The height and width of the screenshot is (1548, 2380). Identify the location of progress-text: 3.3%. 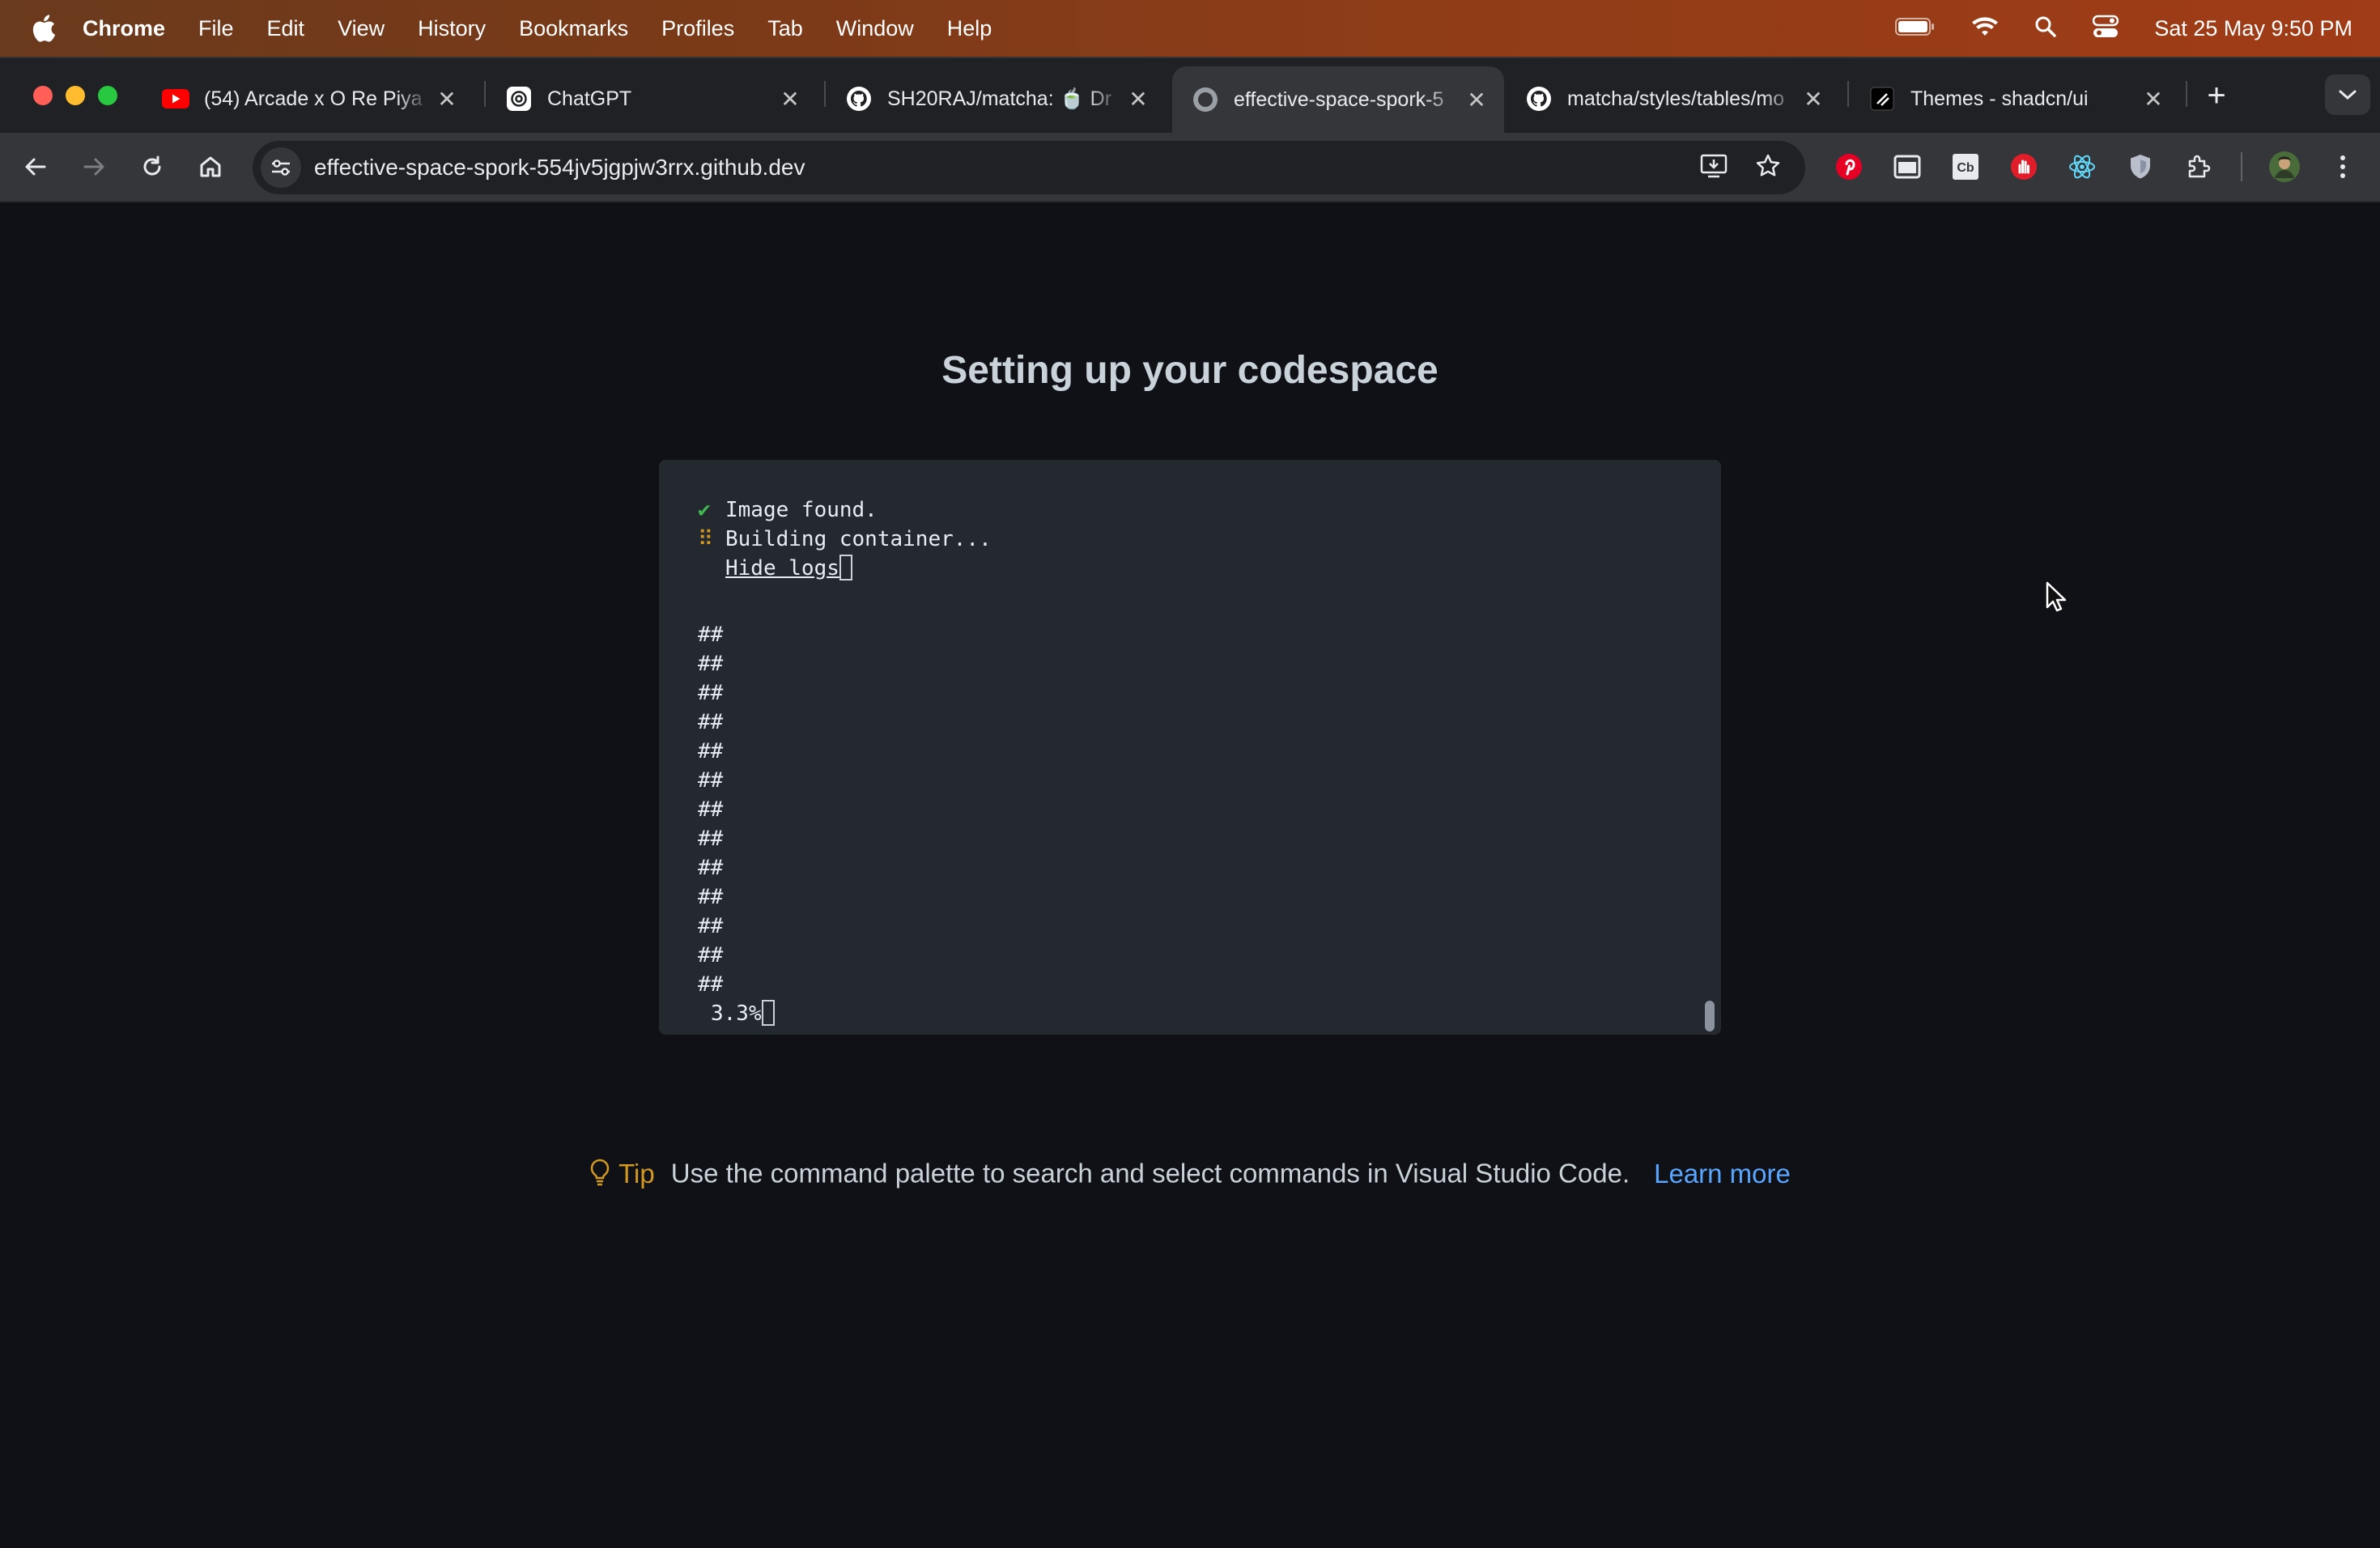
(737, 1014).